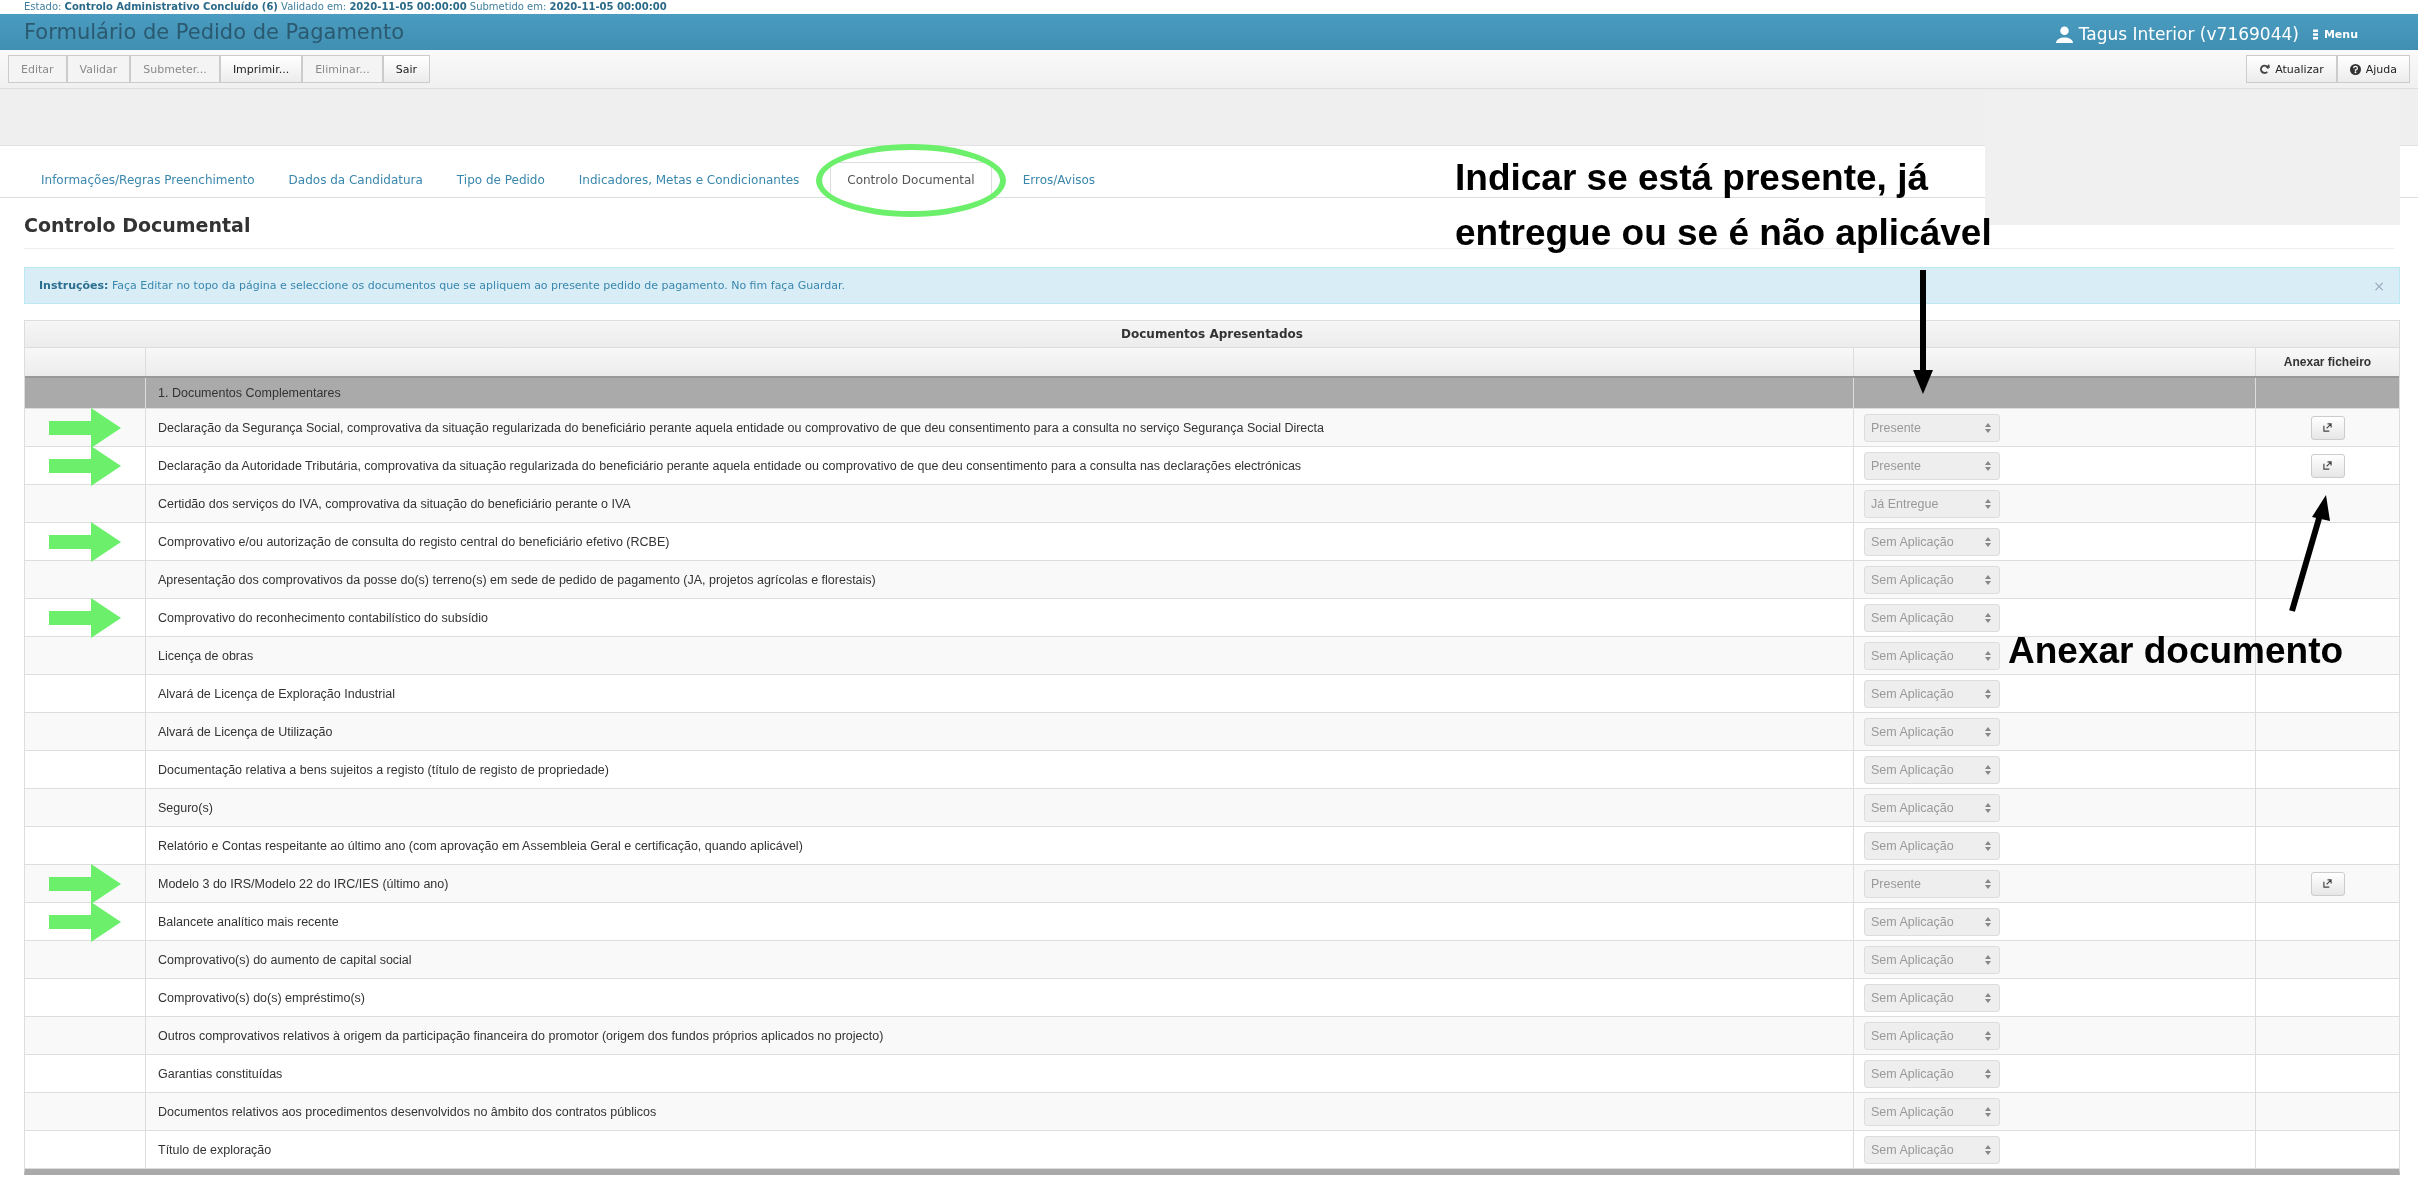 The image size is (2418, 1184). I want to click on group-header: 1. Documentos Complementares, so click(1000, 393).